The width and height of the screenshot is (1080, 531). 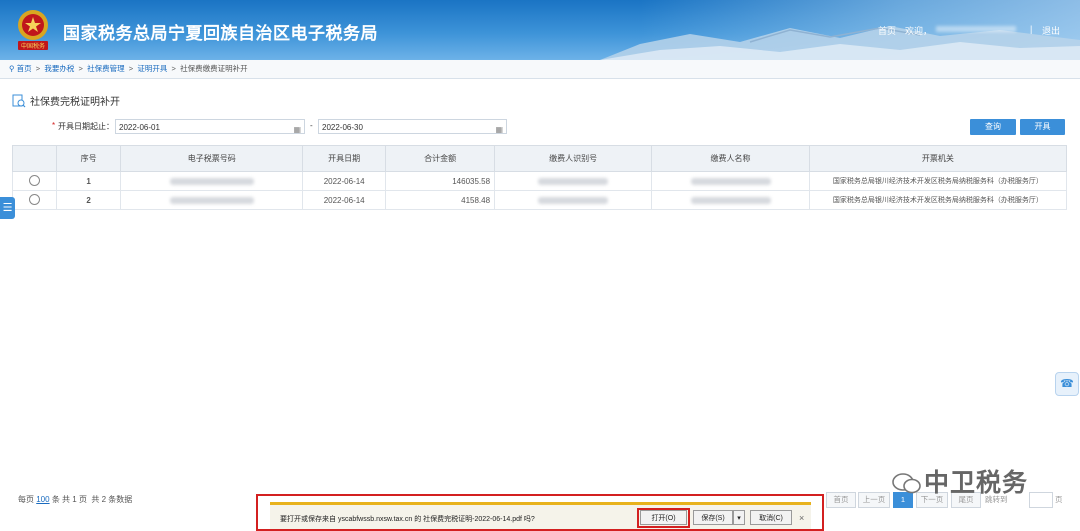 I want to click on per-page-select: 100, so click(x=42, y=499).